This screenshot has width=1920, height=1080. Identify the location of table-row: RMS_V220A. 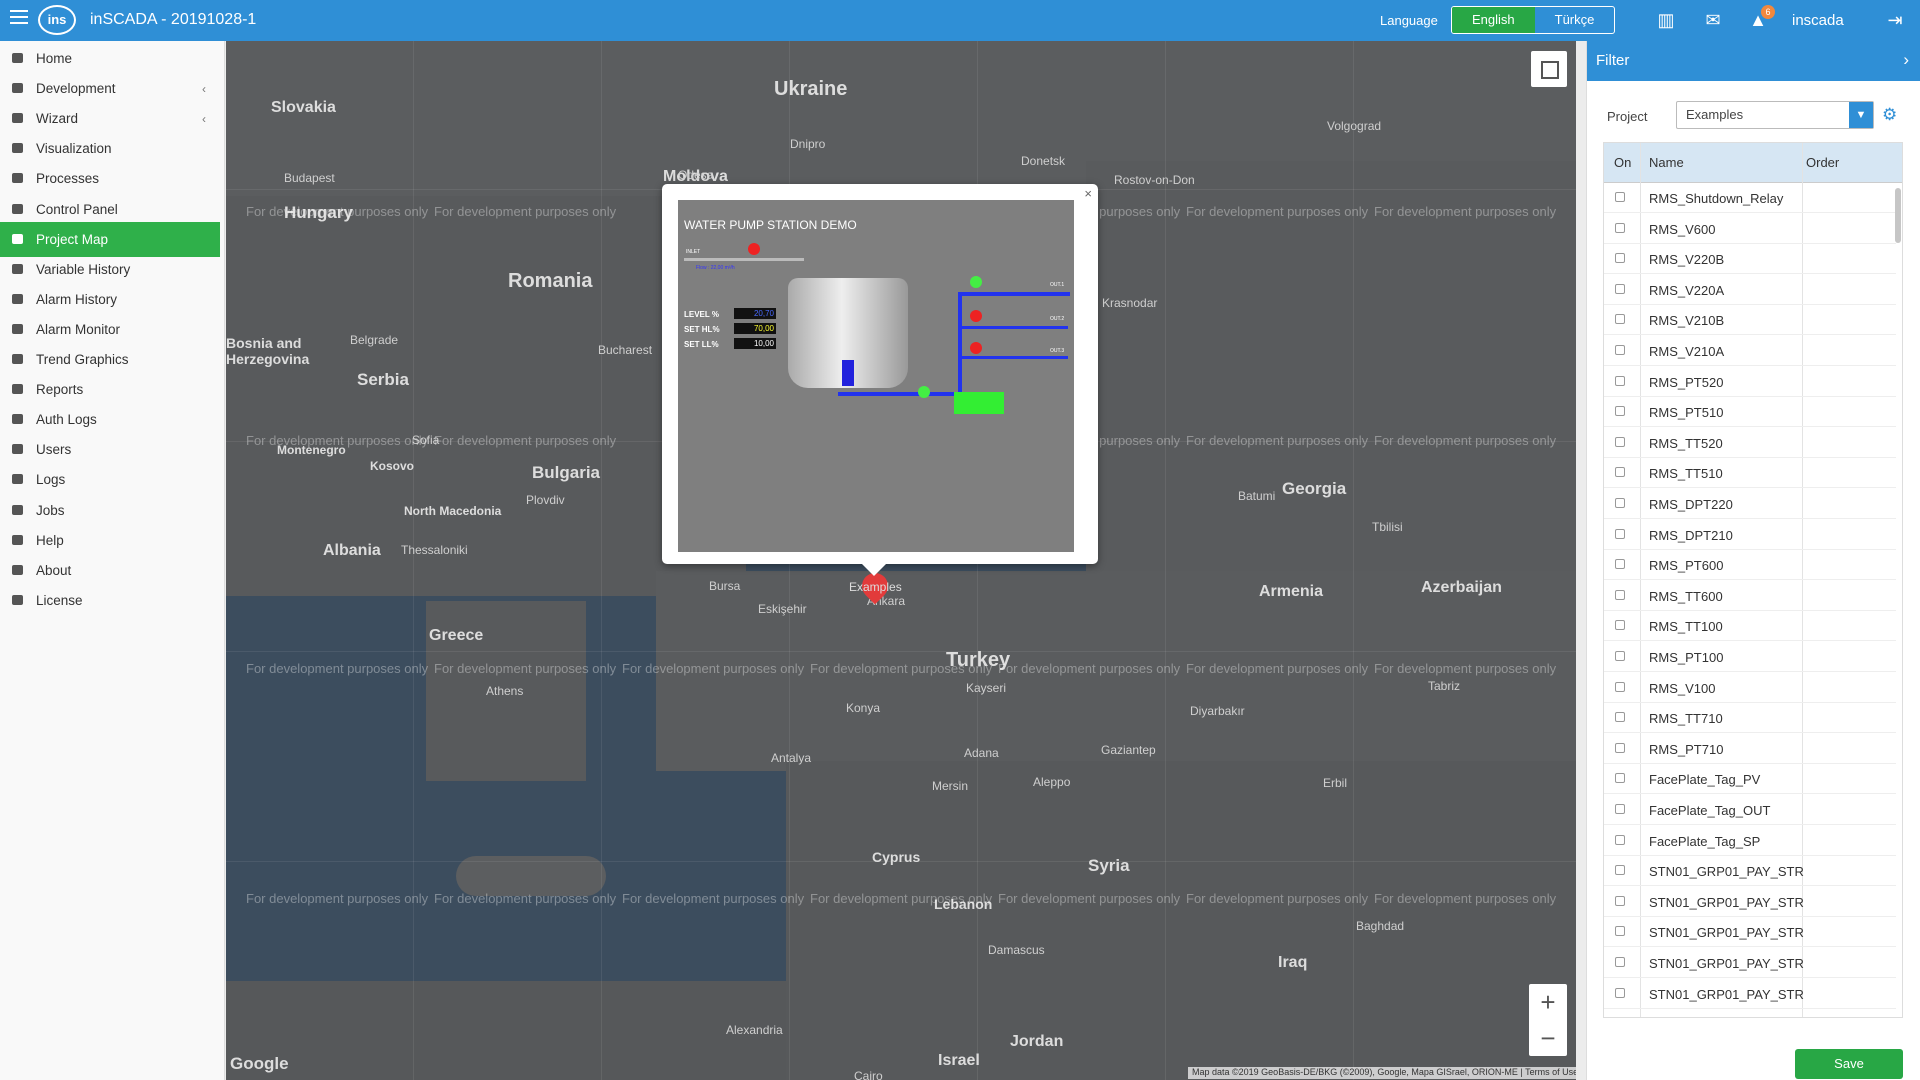
(1750, 290).